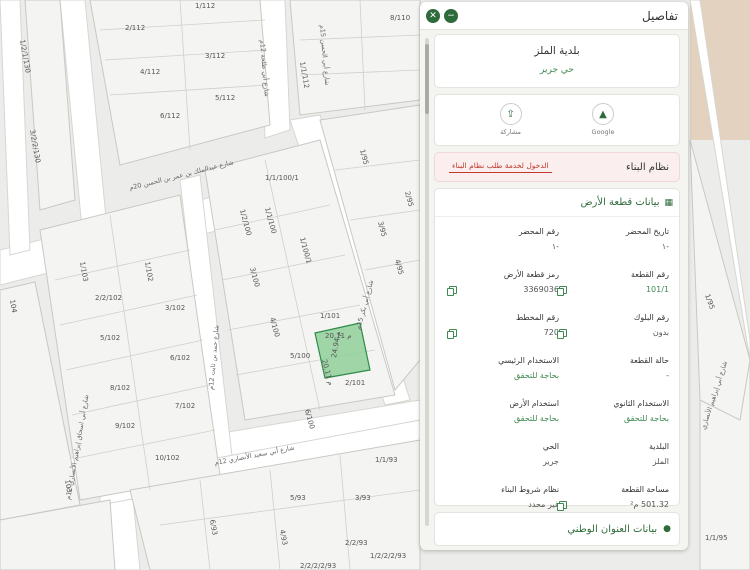 This screenshot has height=570, width=750. Describe the element at coordinates (504, 376) in the screenshot. I see `field-main-use: الاستخدام الرئيسي بحاجة للتحقق` at that location.